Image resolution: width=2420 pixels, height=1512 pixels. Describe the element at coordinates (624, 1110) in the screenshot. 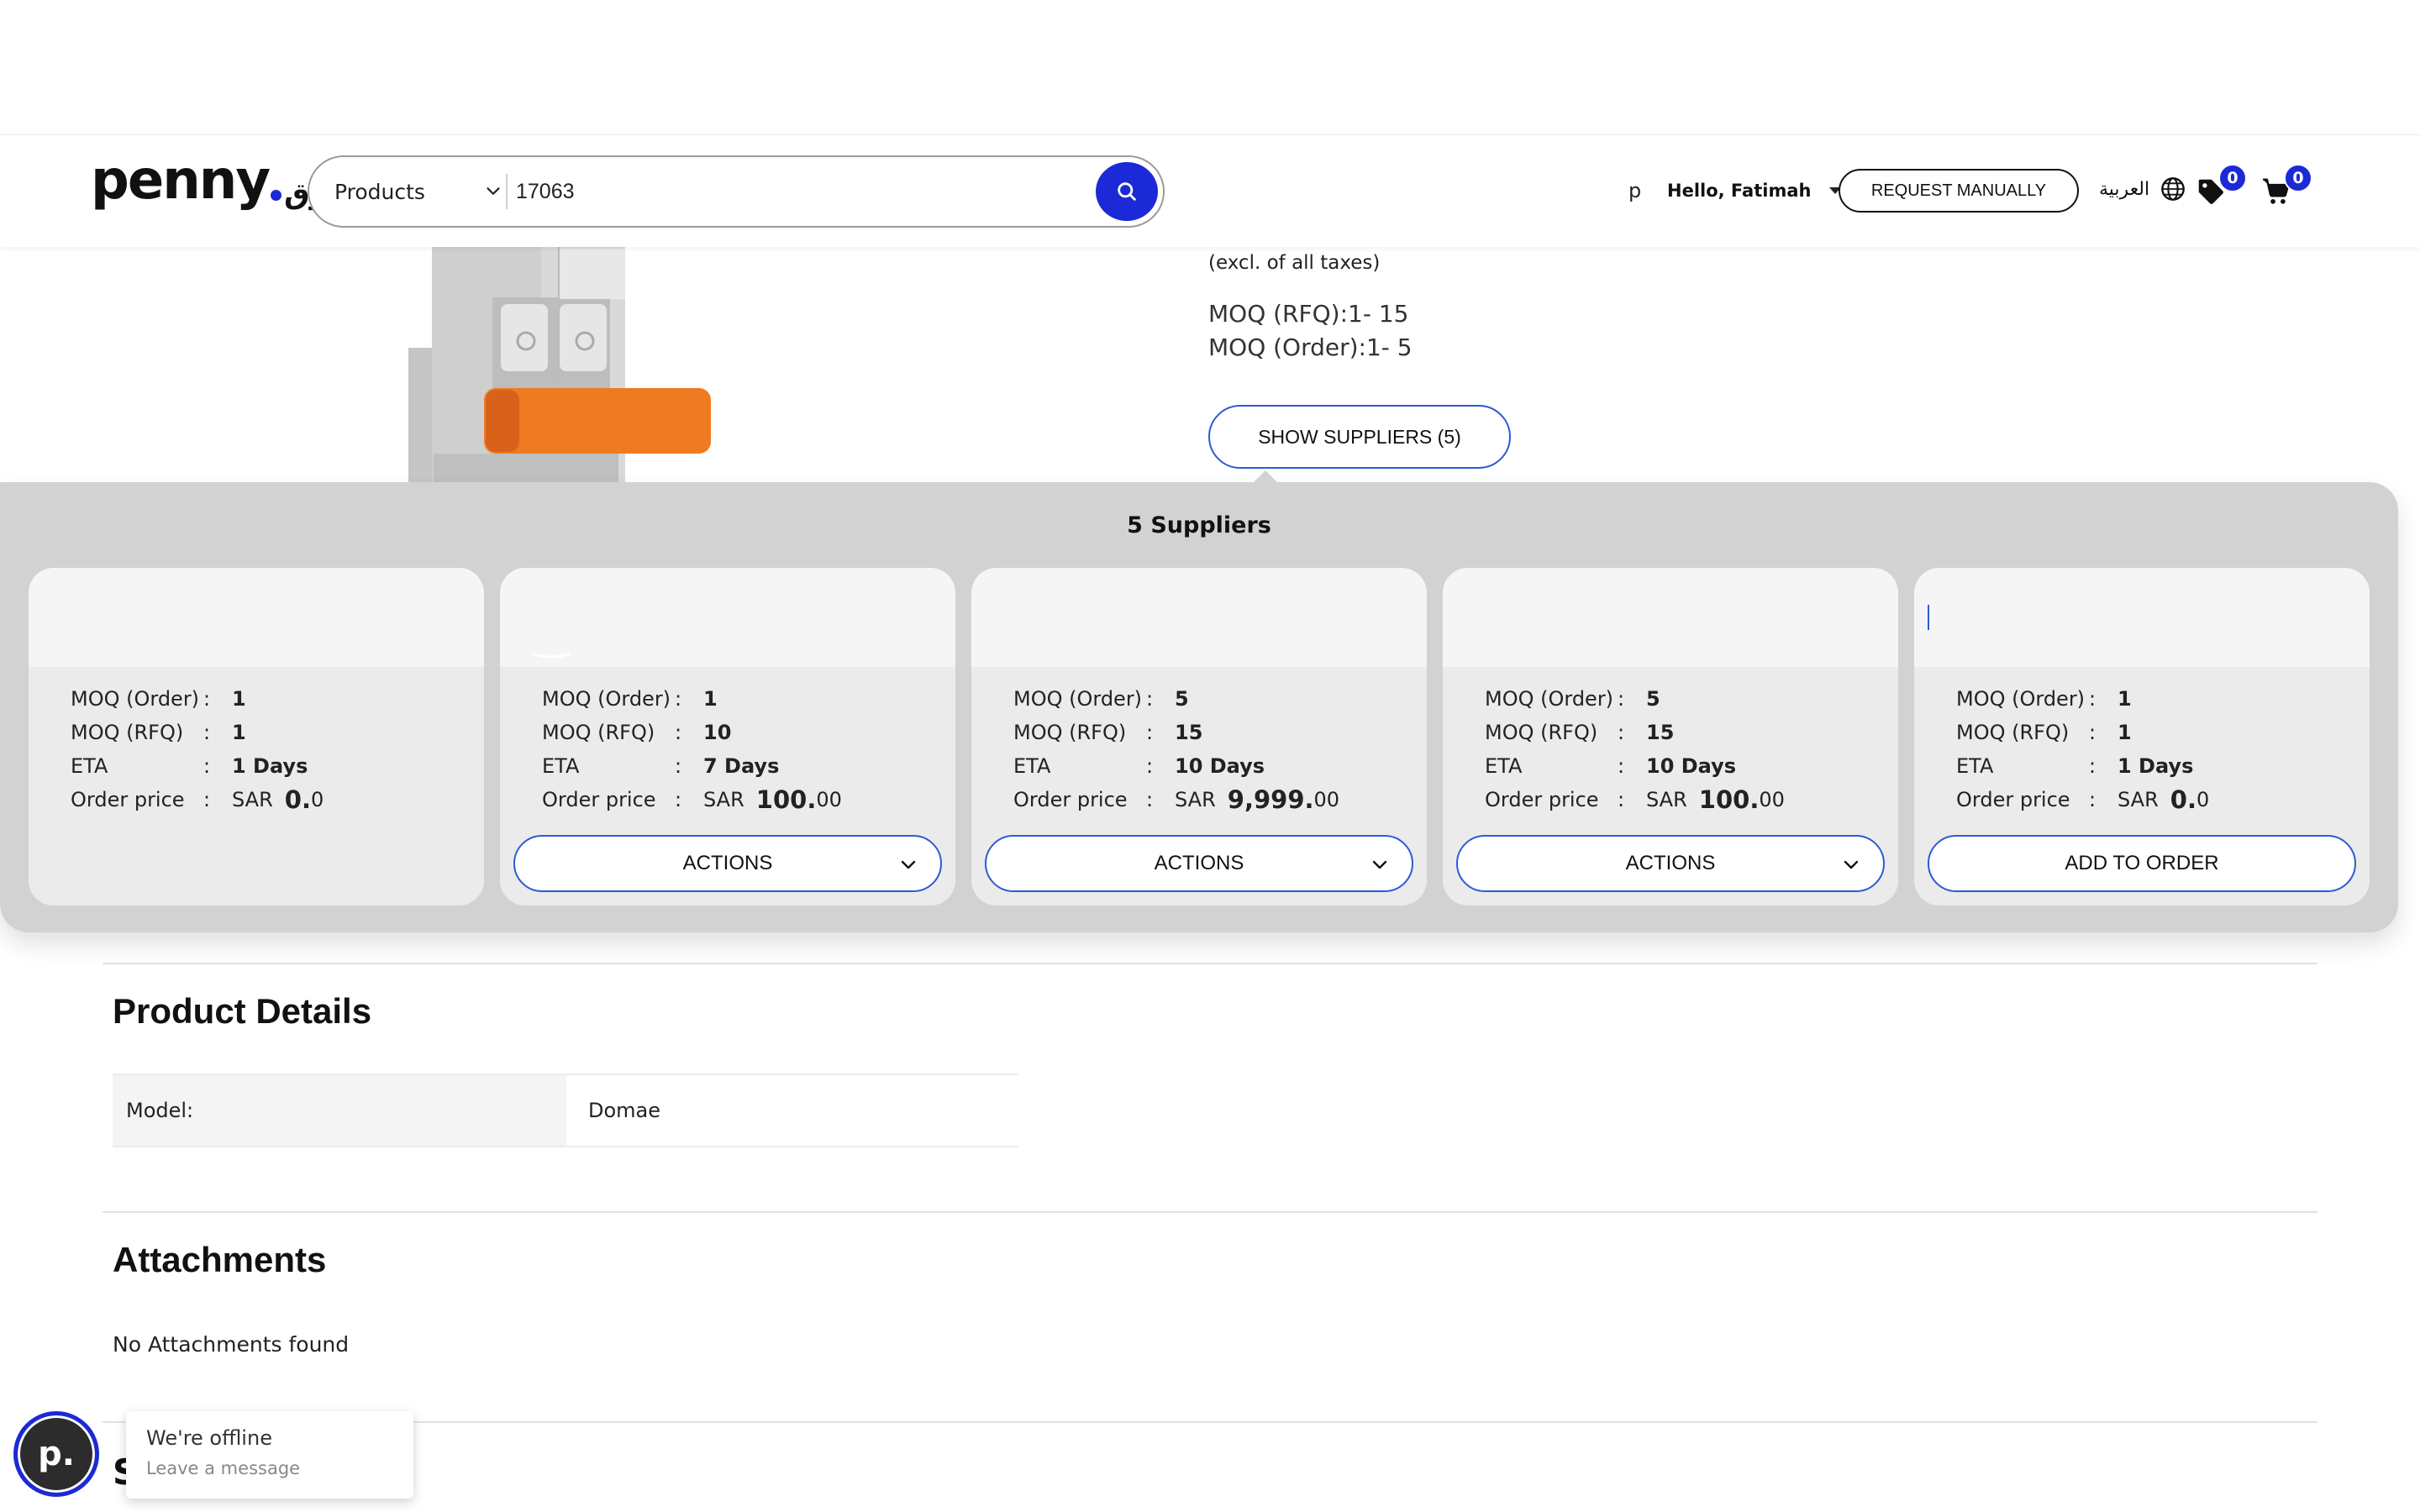

I see `detail-value: Domae` at that location.